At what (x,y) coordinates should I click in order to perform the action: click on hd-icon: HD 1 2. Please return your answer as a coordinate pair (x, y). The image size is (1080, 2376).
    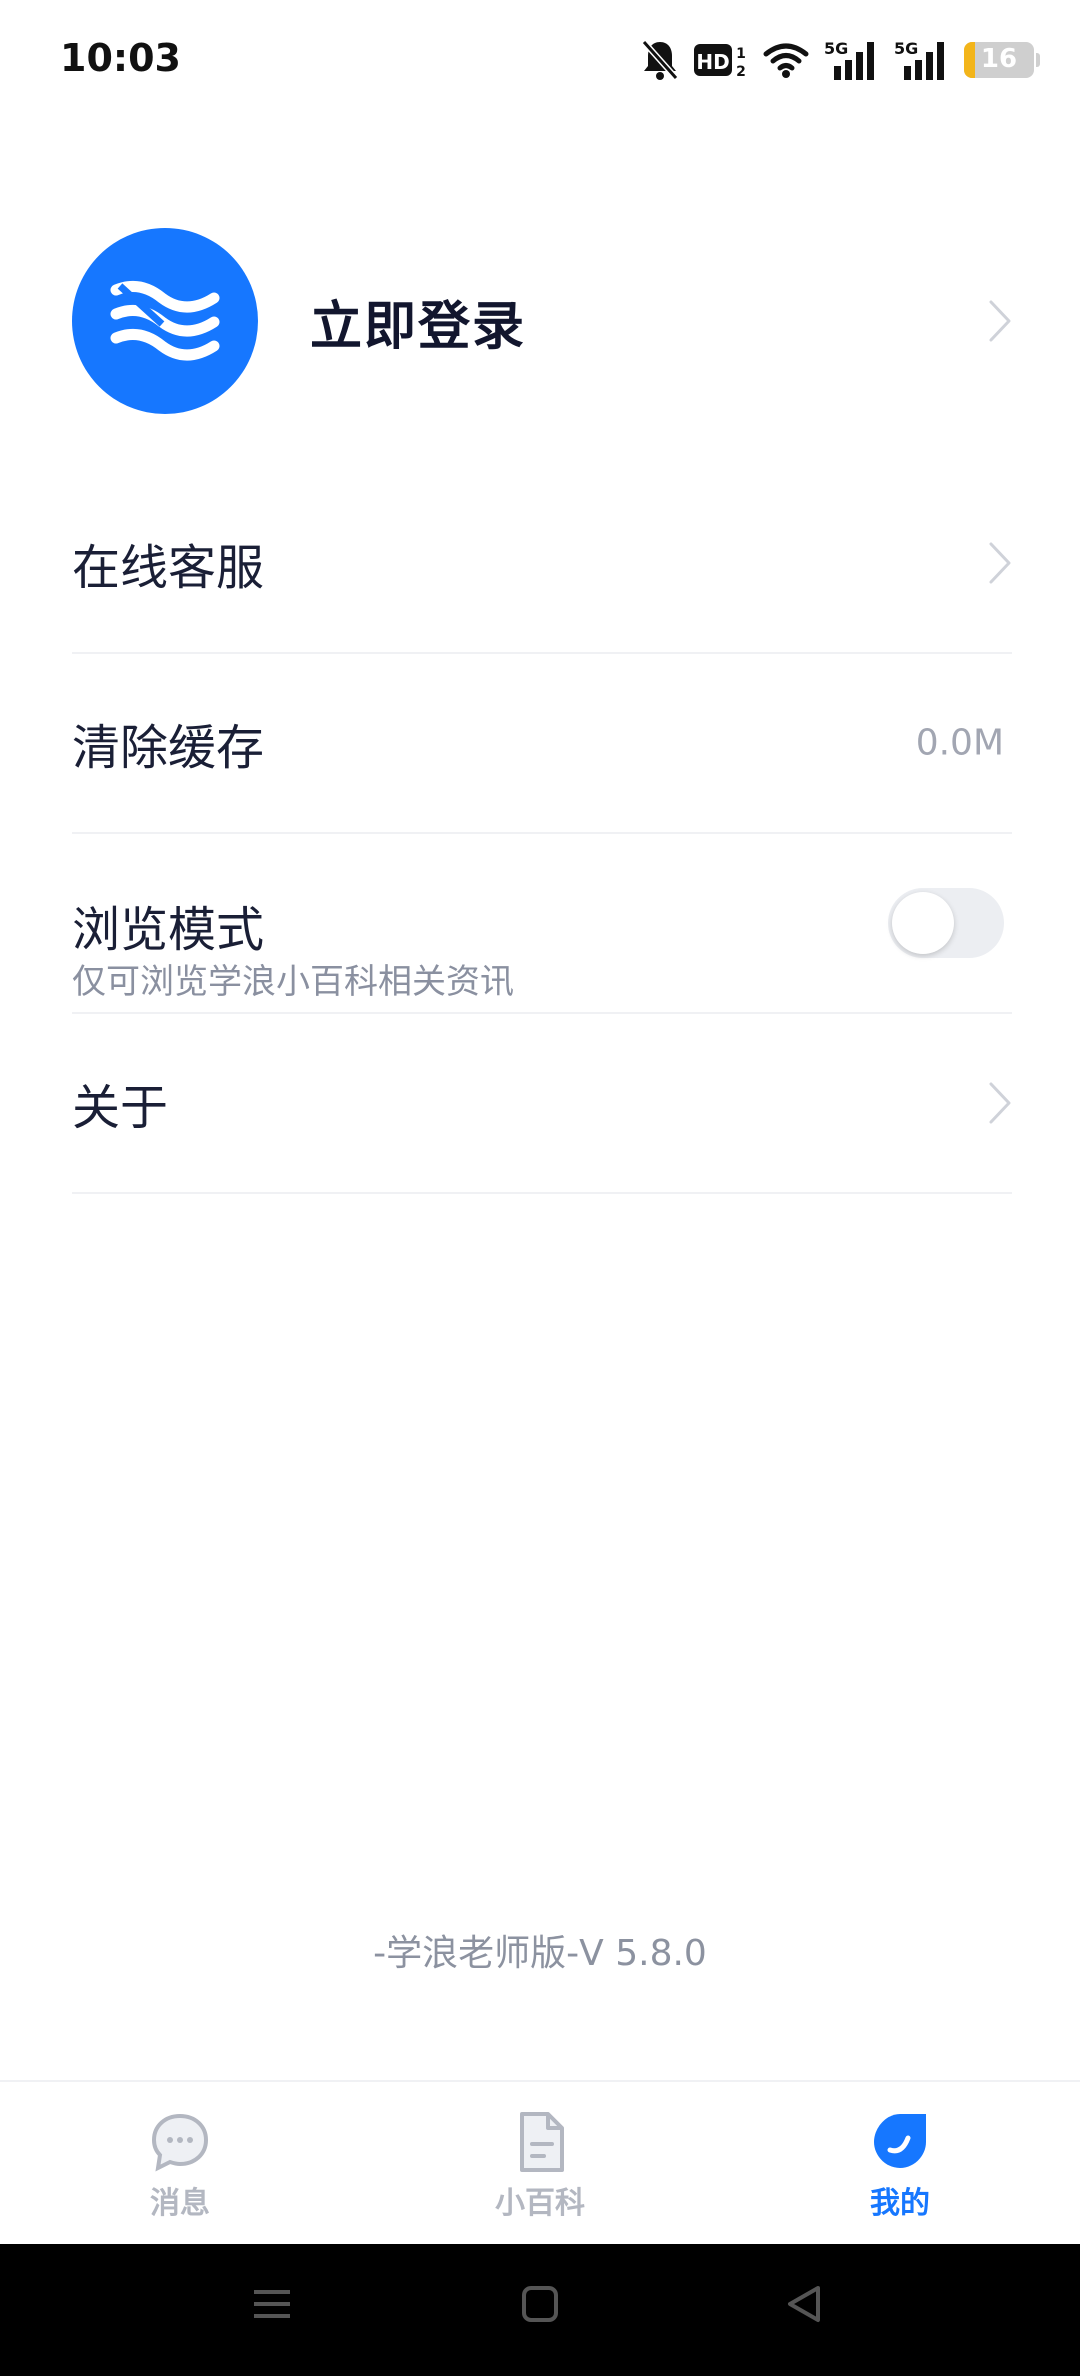
    Looking at the image, I should click on (721, 60).